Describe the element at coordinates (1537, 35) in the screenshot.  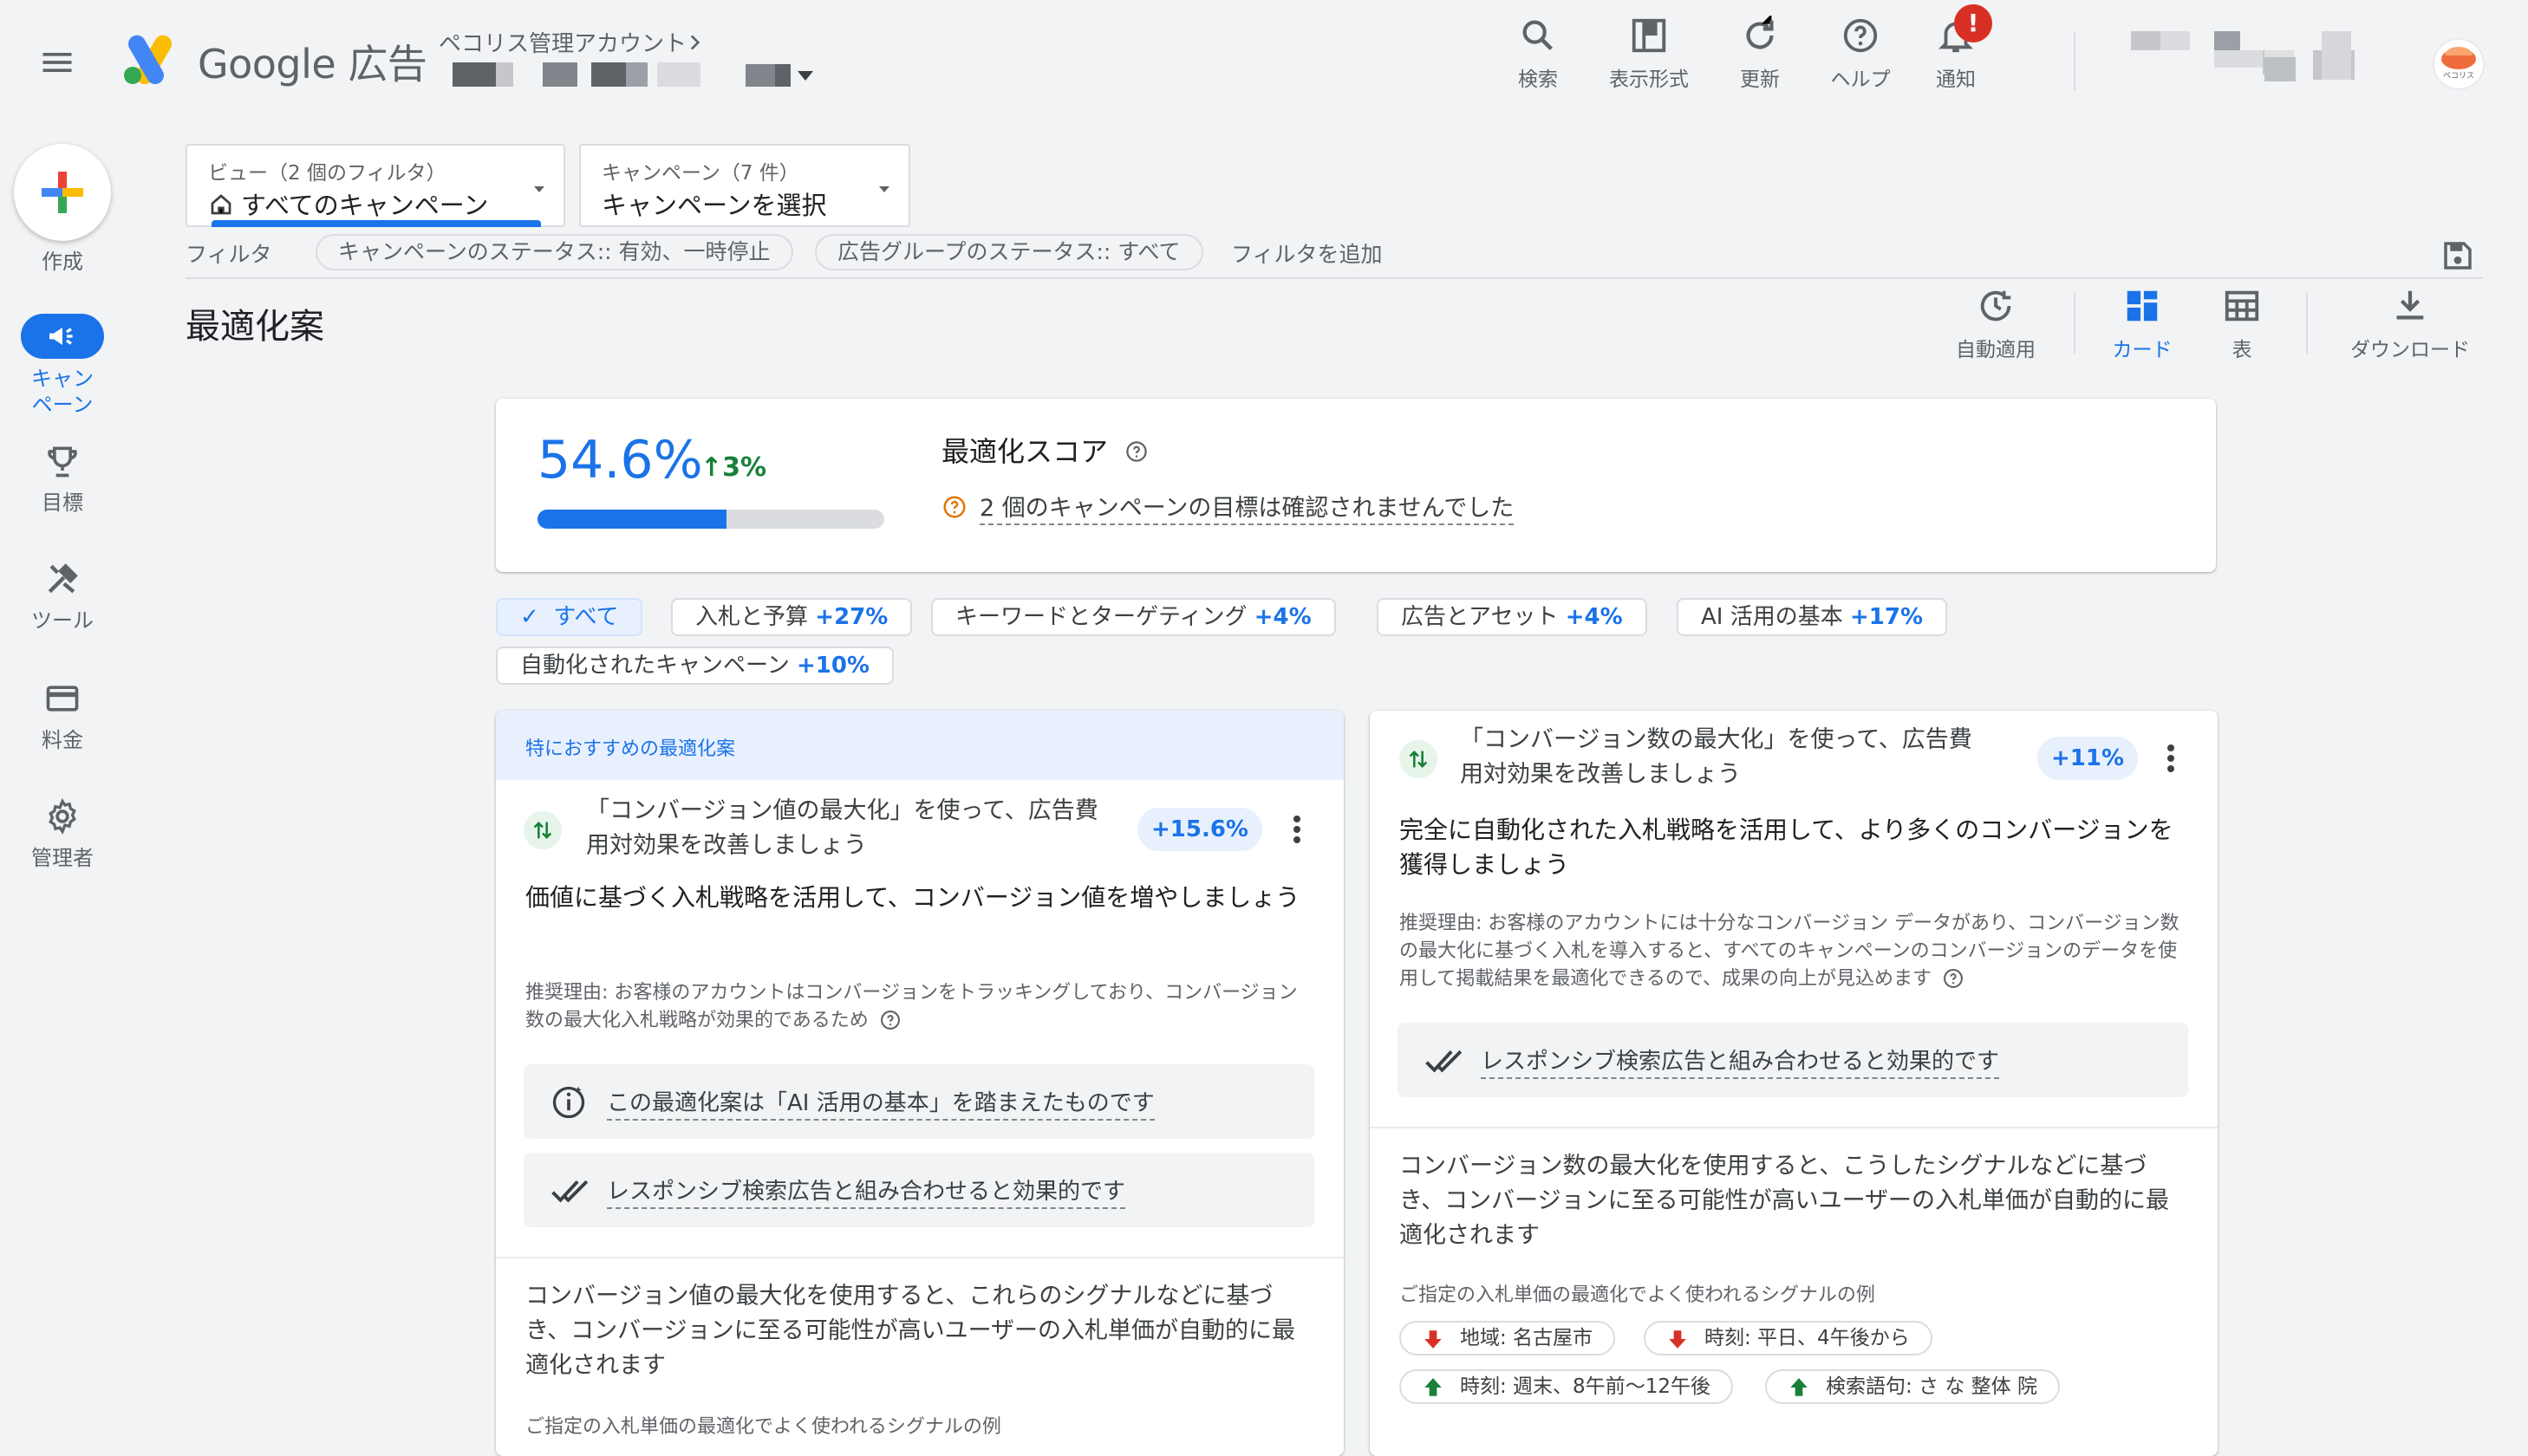
I see `search-icon` at that location.